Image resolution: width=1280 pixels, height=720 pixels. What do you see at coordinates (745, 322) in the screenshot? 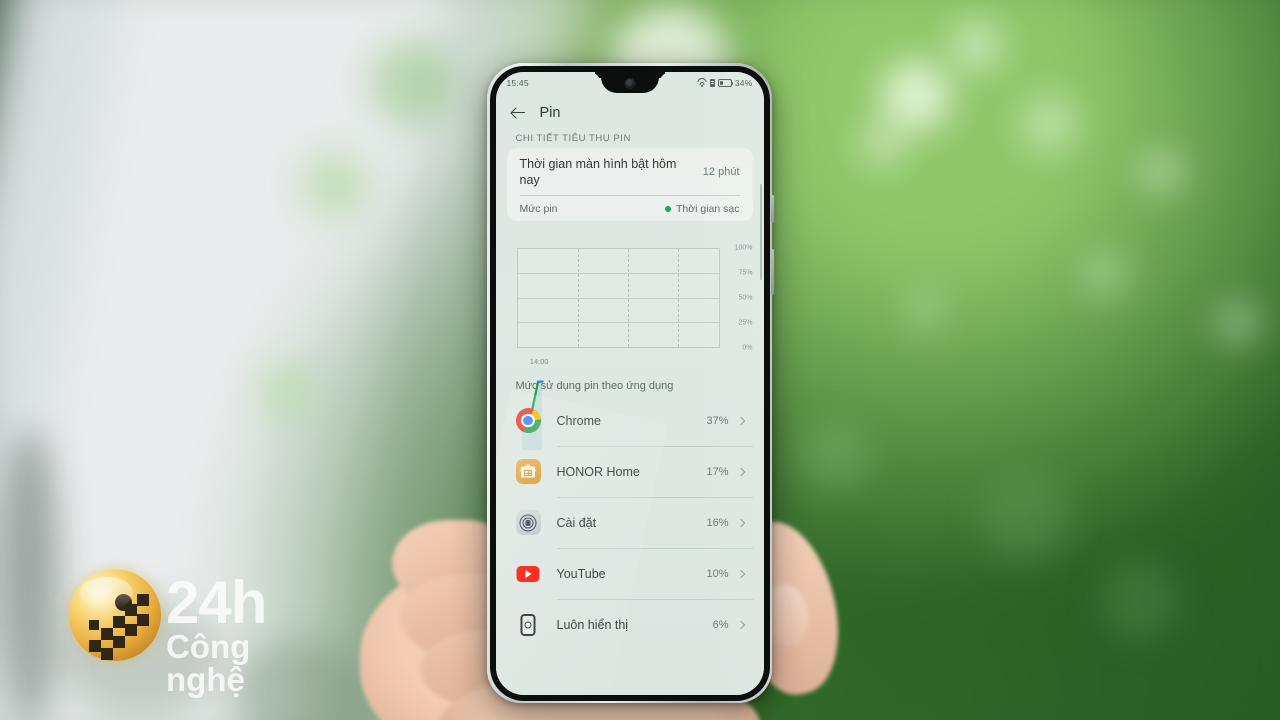
I see `chart-y-tick-label: 25%` at bounding box center [745, 322].